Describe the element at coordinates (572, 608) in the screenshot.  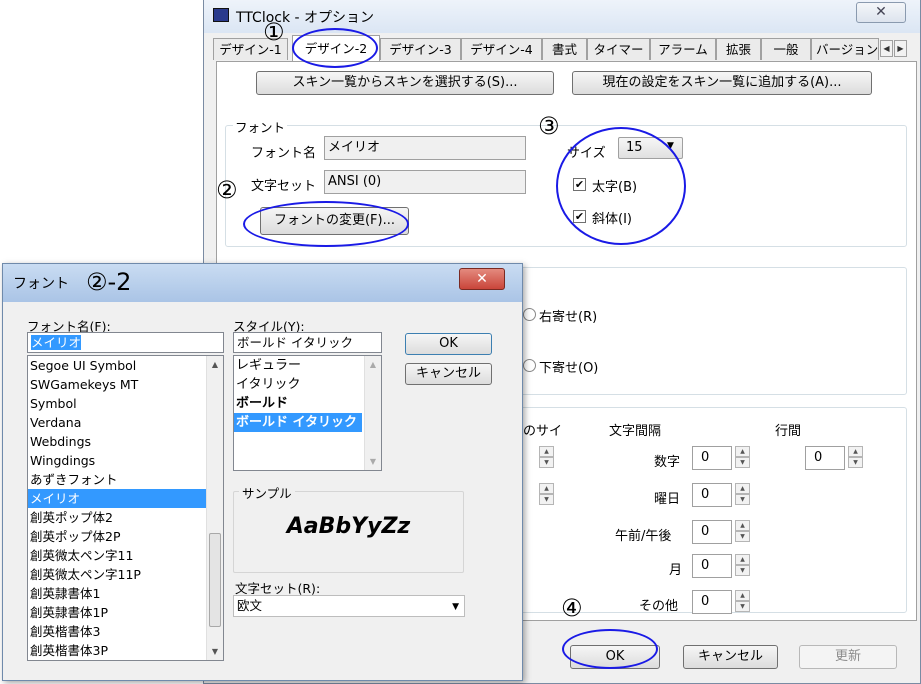
I see `annotation-label-4: ④` at that location.